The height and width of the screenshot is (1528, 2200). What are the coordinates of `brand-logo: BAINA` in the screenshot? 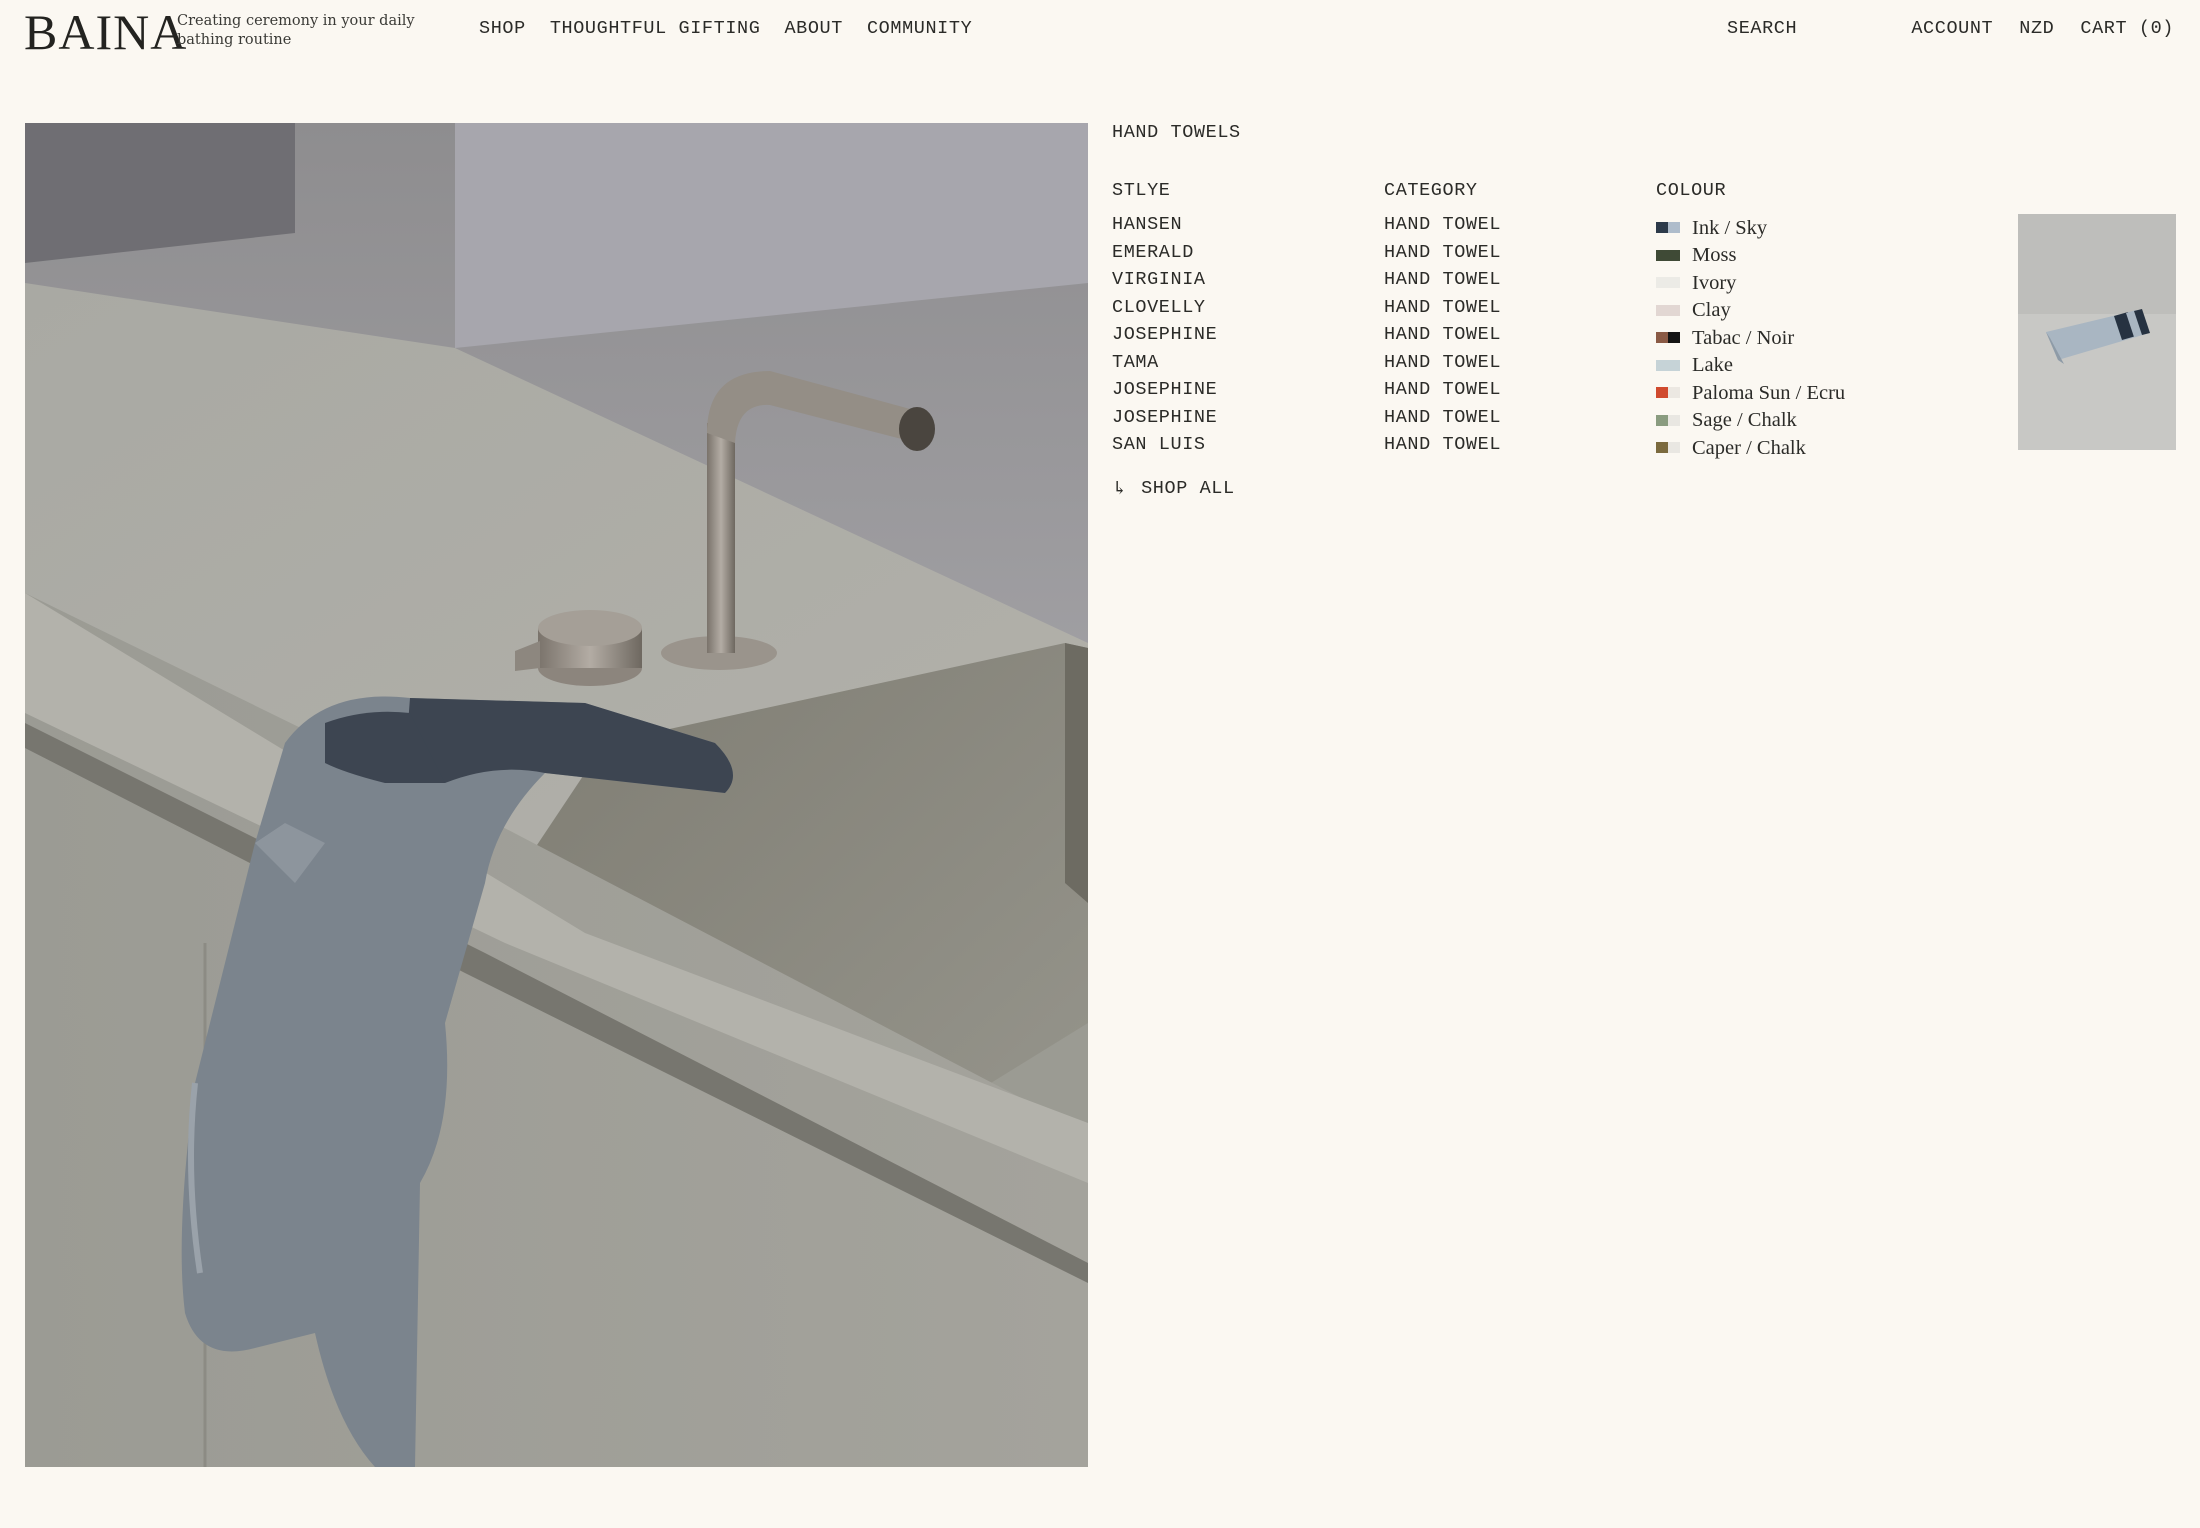 It's located at (105, 32).